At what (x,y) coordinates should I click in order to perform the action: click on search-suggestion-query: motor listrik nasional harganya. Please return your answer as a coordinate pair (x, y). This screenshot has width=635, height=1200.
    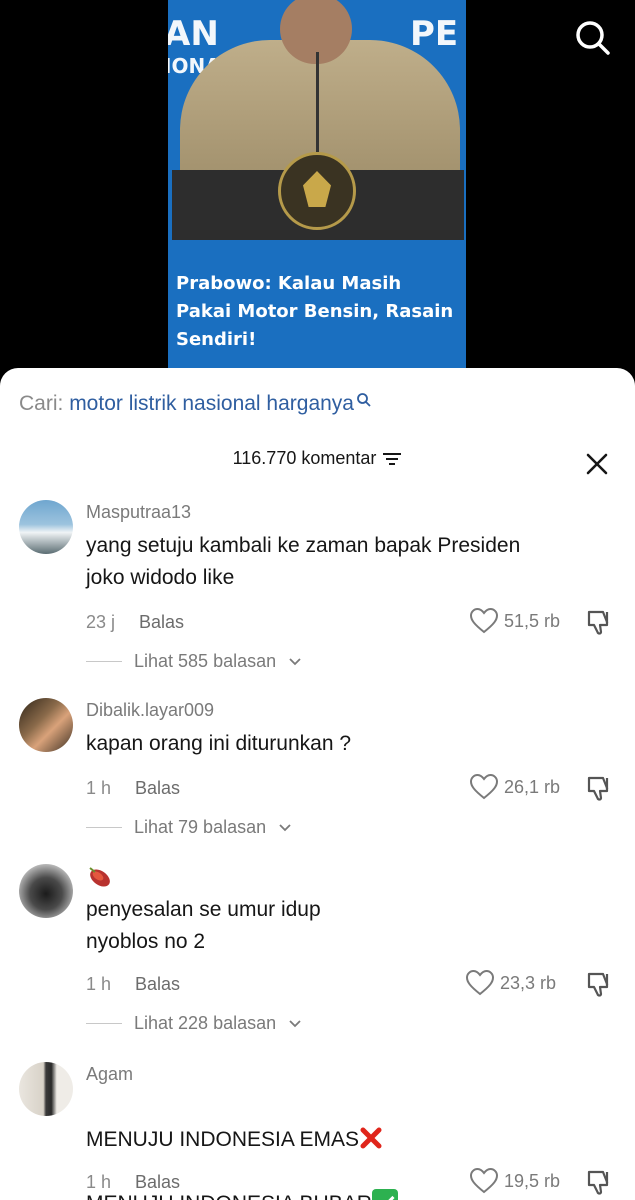
    Looking at the image, I should click on (211, 403).